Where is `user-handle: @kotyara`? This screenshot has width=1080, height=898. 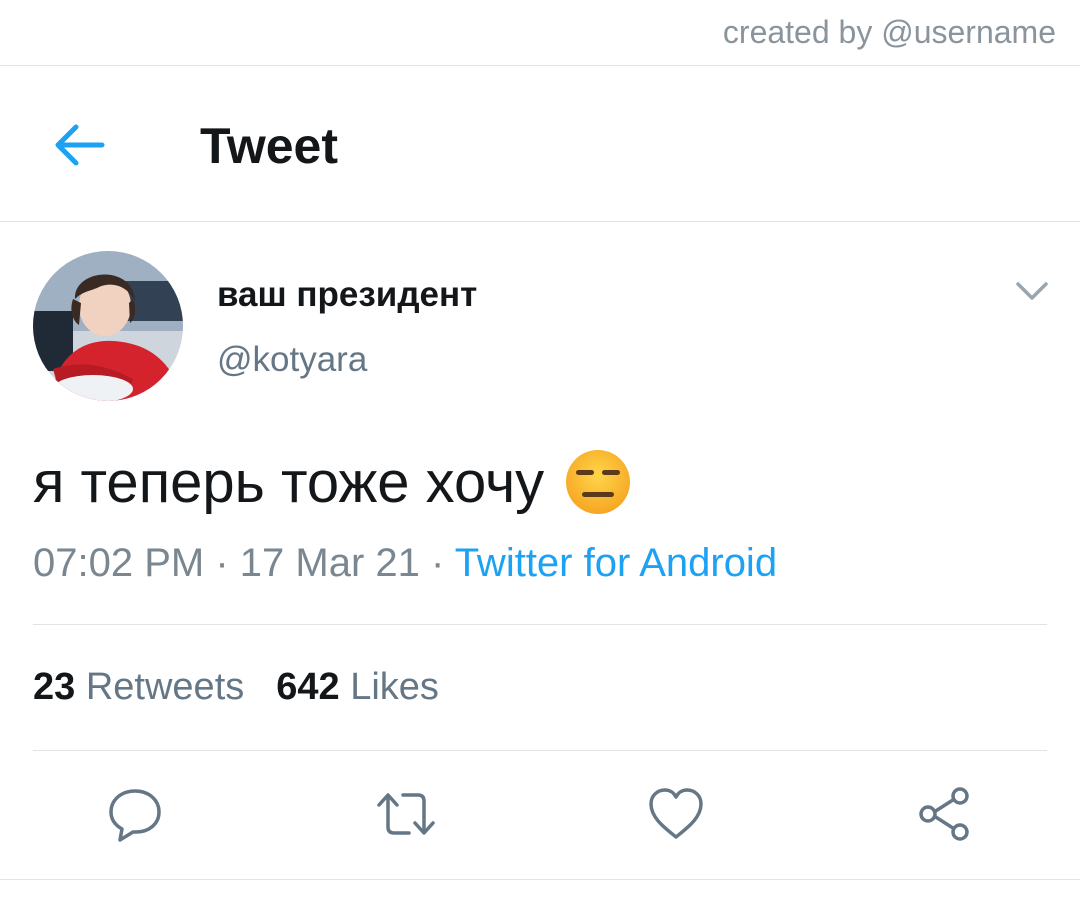
user-handle: @kotyara is located at coordinates (292, 360).